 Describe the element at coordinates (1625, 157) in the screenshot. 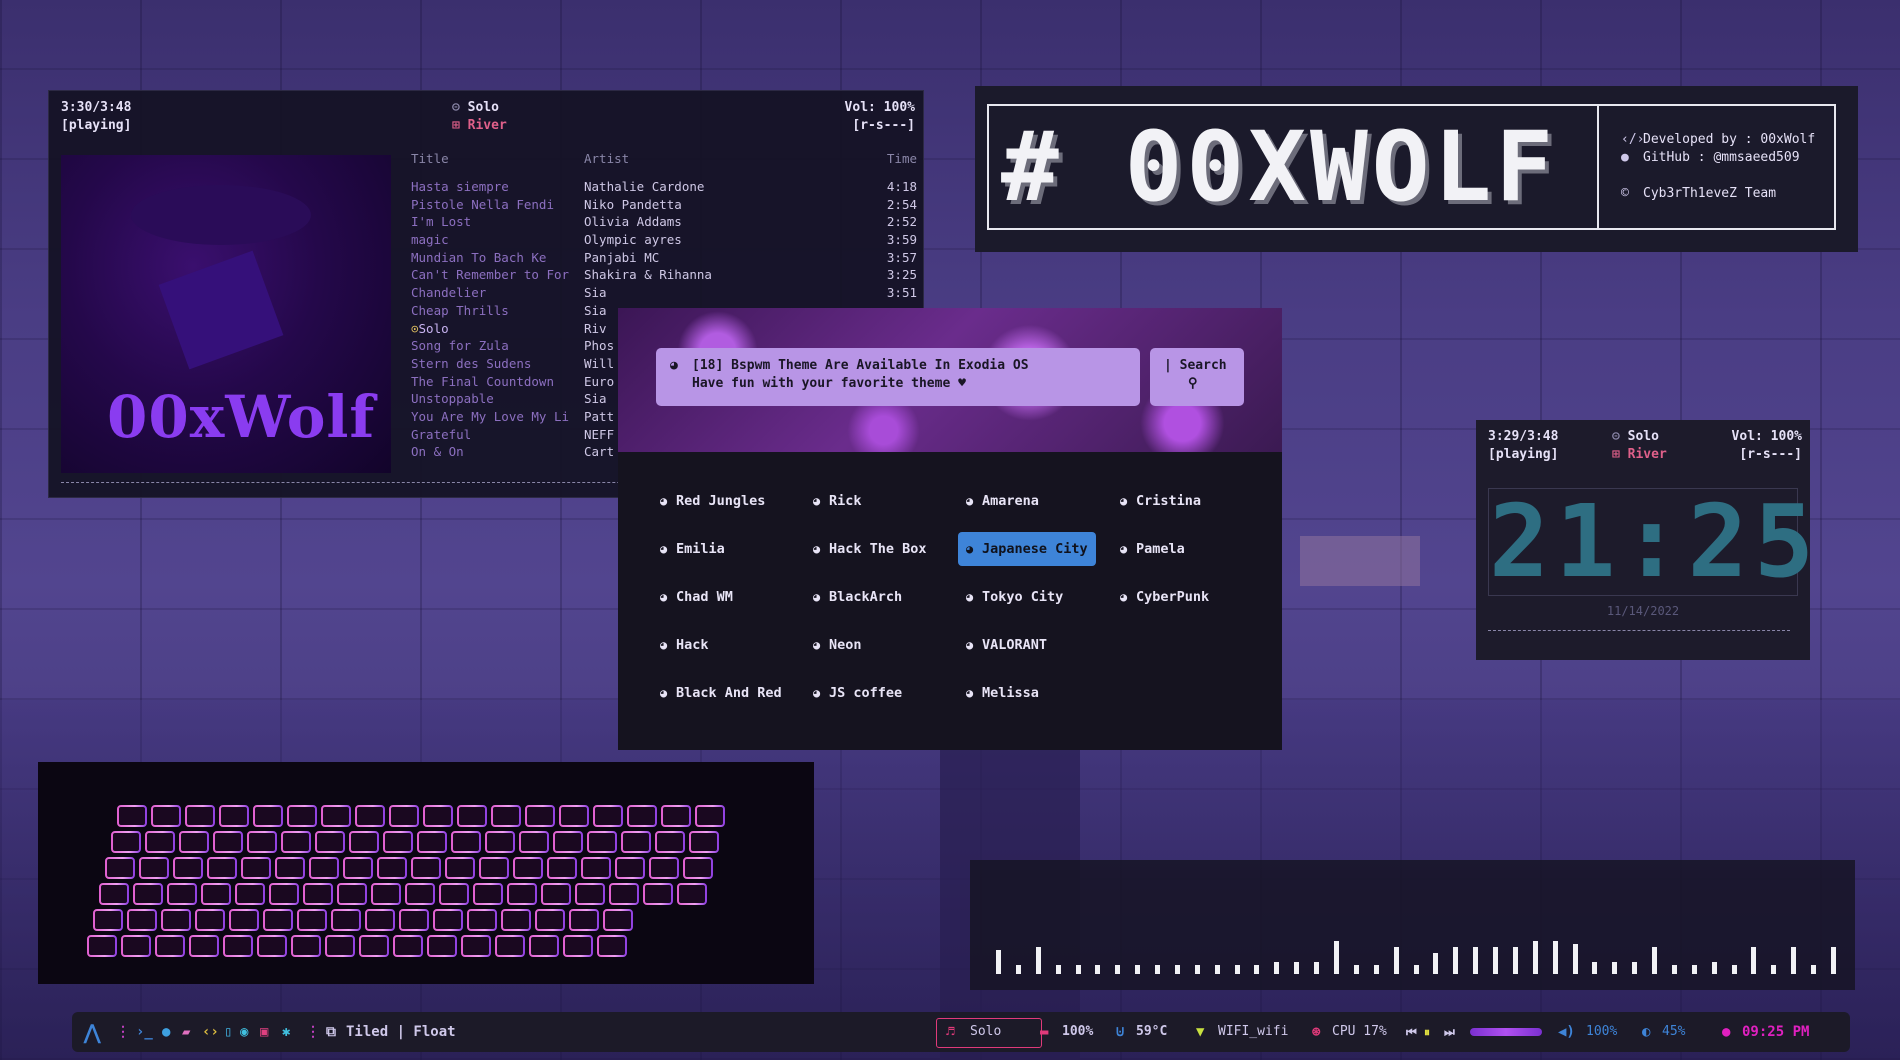

I see `github-icon: ●` at that location.